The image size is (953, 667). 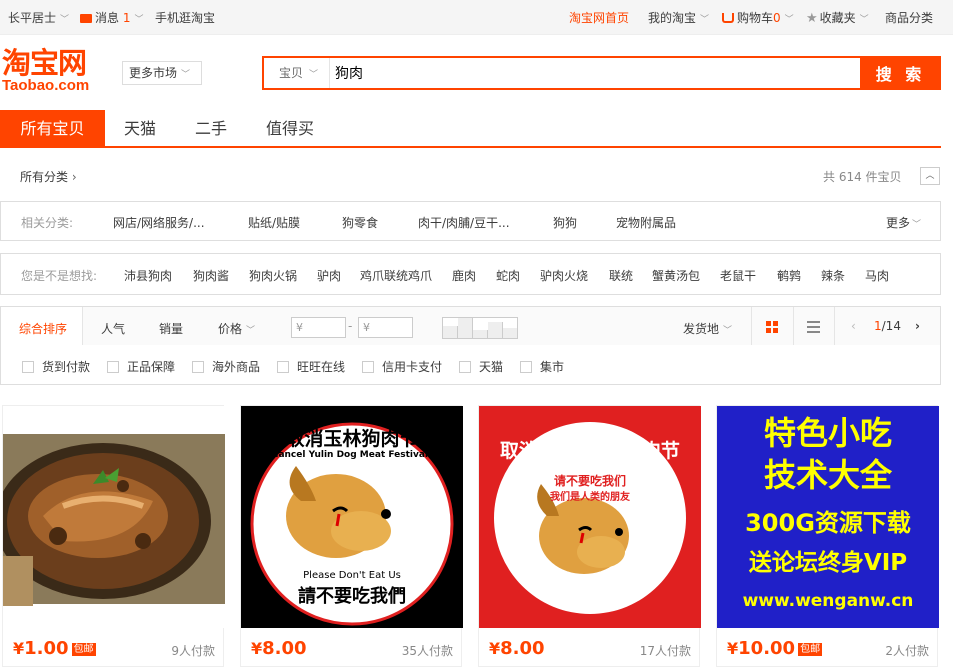 What do you see at coordinates (185, 17) in the screenshot?
I see `mobile-taobao-link: 手机逛淘宝` at bounding box center [185, 17].